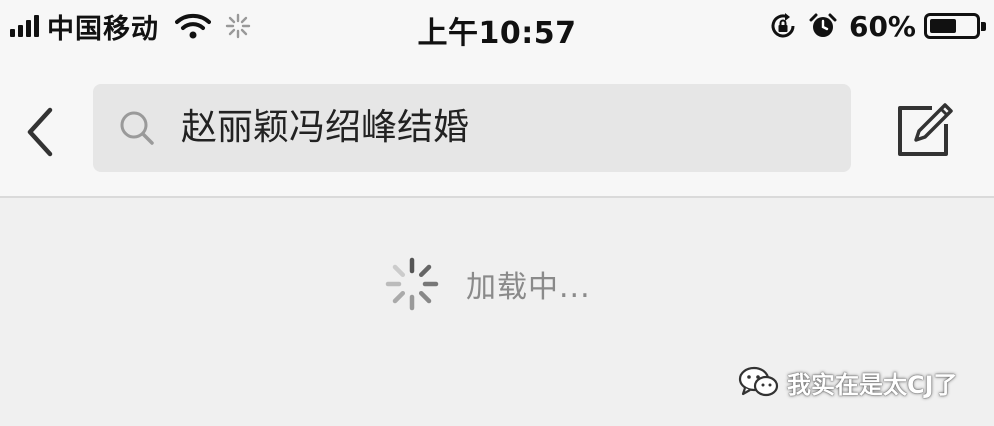 Image resolution: width=994 pixels, height=426 pixels. Describe the element at coordinates (872, 384) in the screenshot. I see `watermark-text: 我实在是太CJ了` at that location.